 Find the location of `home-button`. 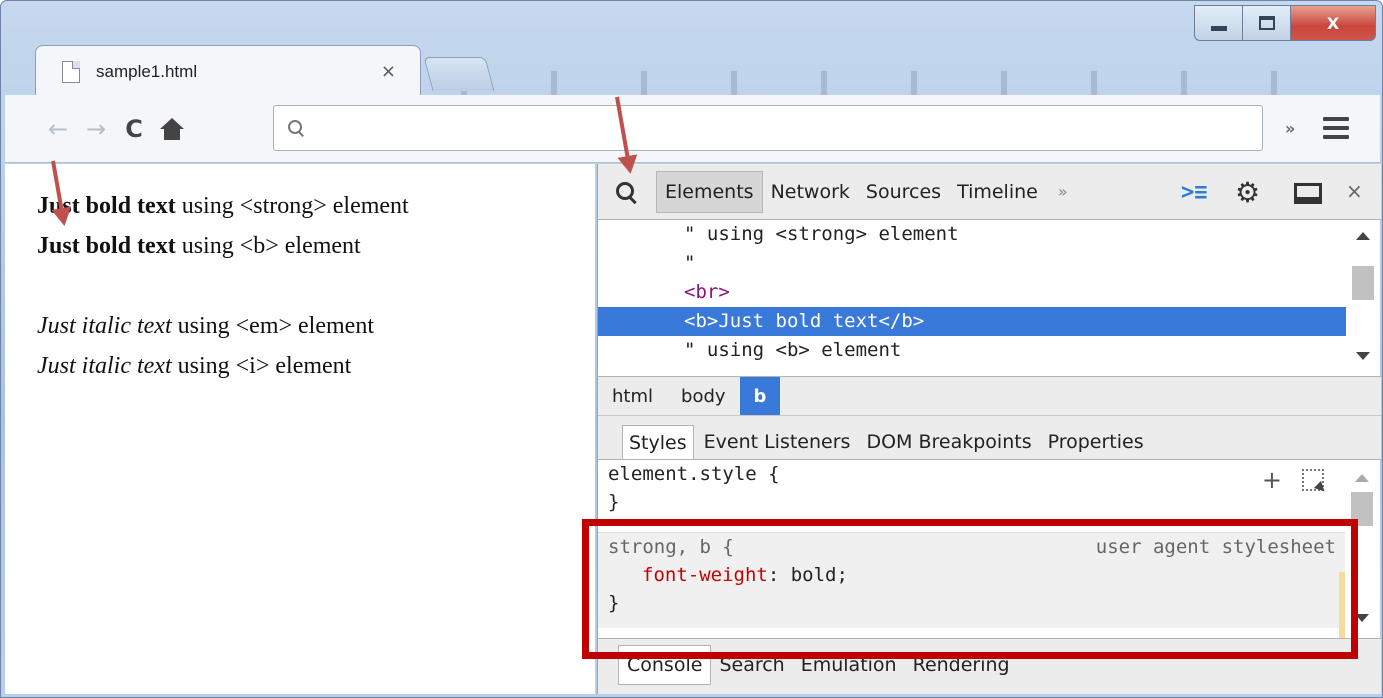

home-button is located at coordinates (172, 129).